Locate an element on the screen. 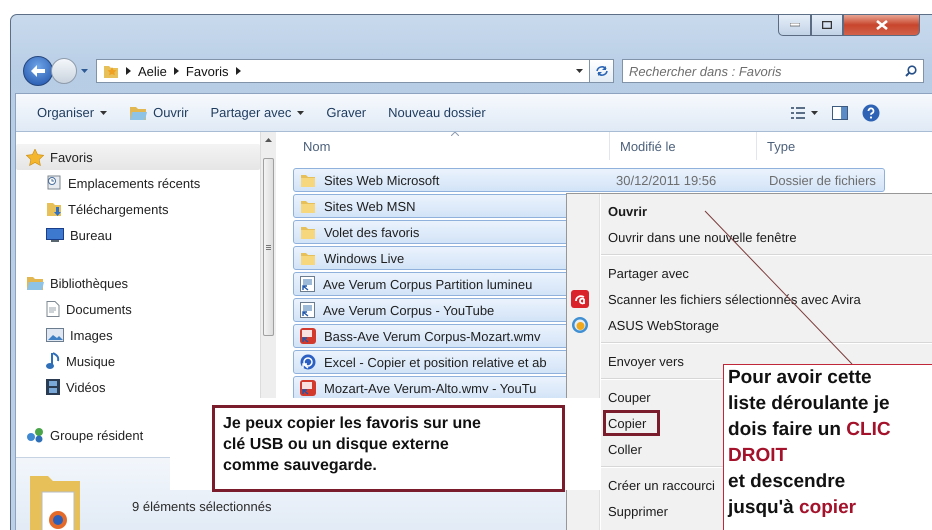 This screenshot has height=530, width=932. file-name: Volet des favoris is located at coordinates (372, 232).